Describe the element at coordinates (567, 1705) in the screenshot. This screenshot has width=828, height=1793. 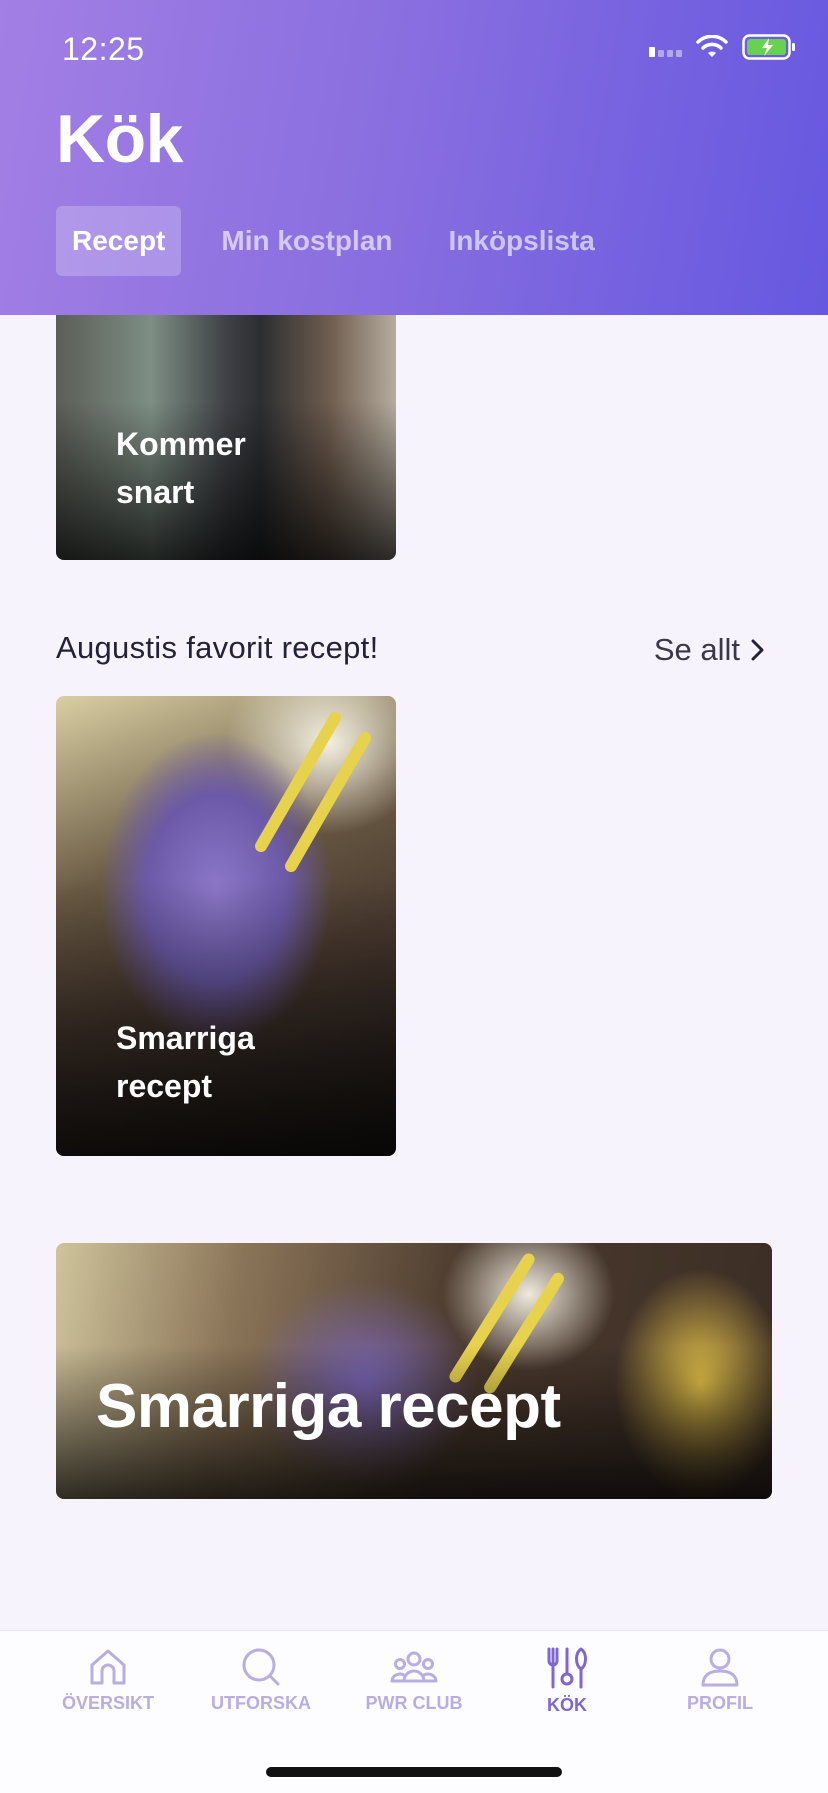
I see `tabbar-label: KÖK` at that location.